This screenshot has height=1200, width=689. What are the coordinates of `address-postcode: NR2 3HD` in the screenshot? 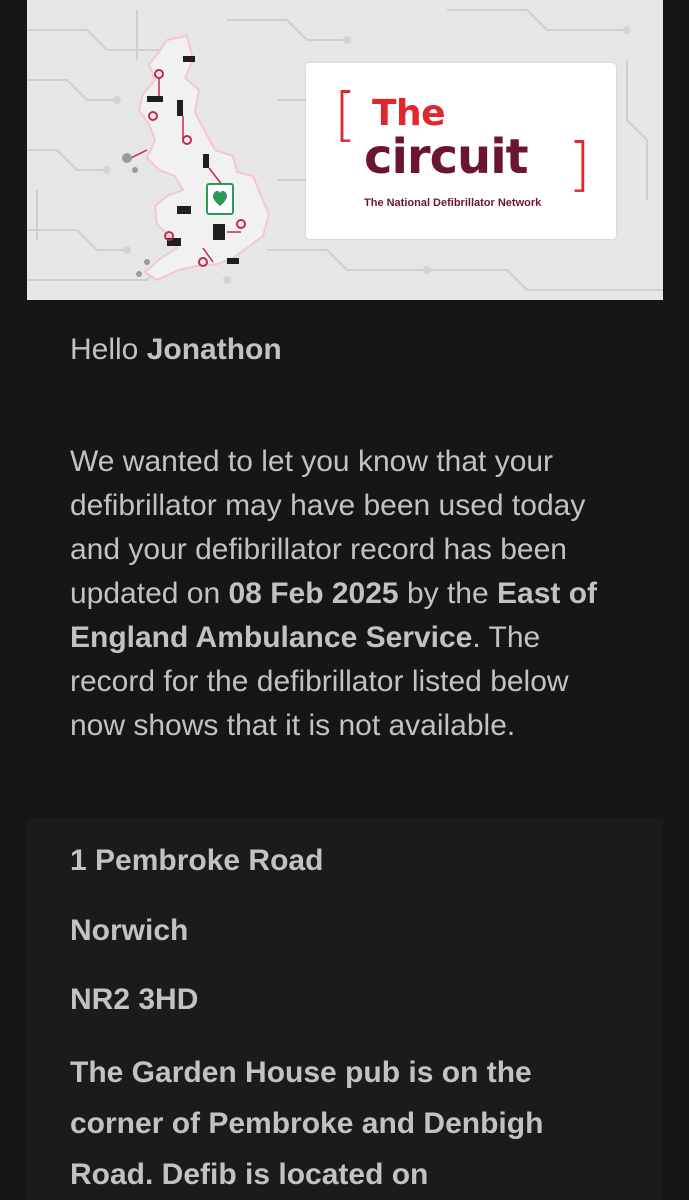 It's located at (134, 999).